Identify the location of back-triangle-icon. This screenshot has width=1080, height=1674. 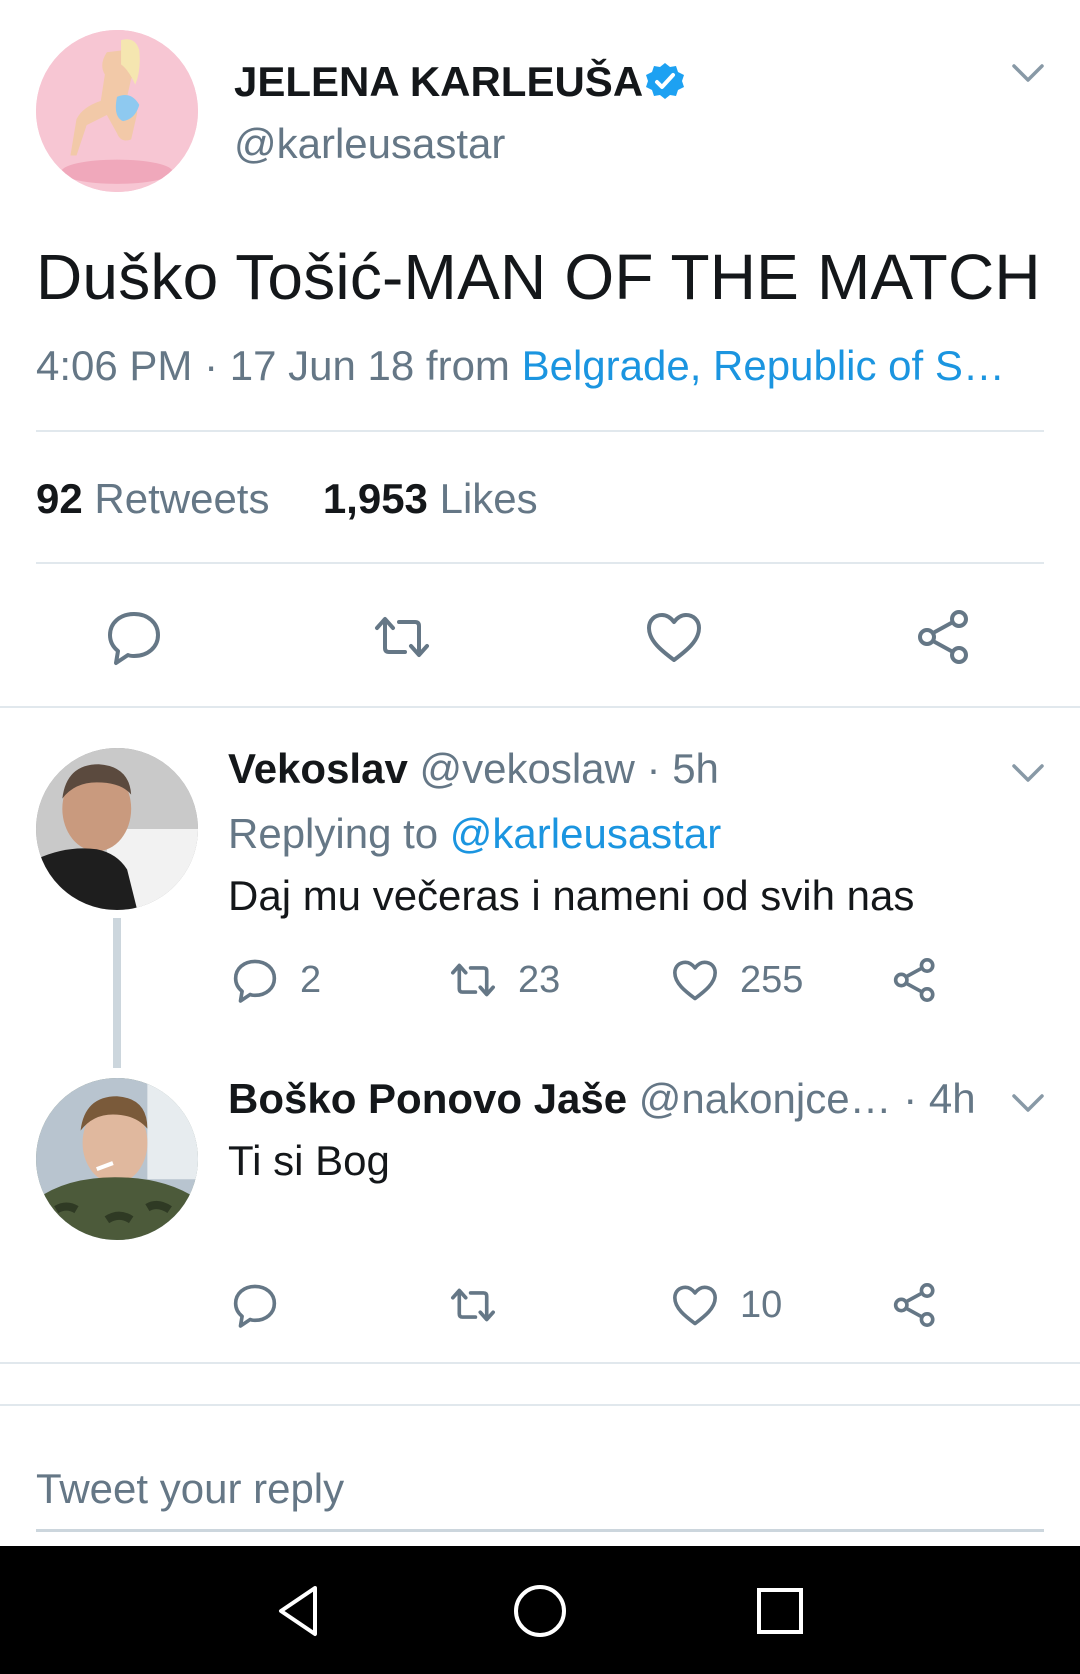
(300, 1611).